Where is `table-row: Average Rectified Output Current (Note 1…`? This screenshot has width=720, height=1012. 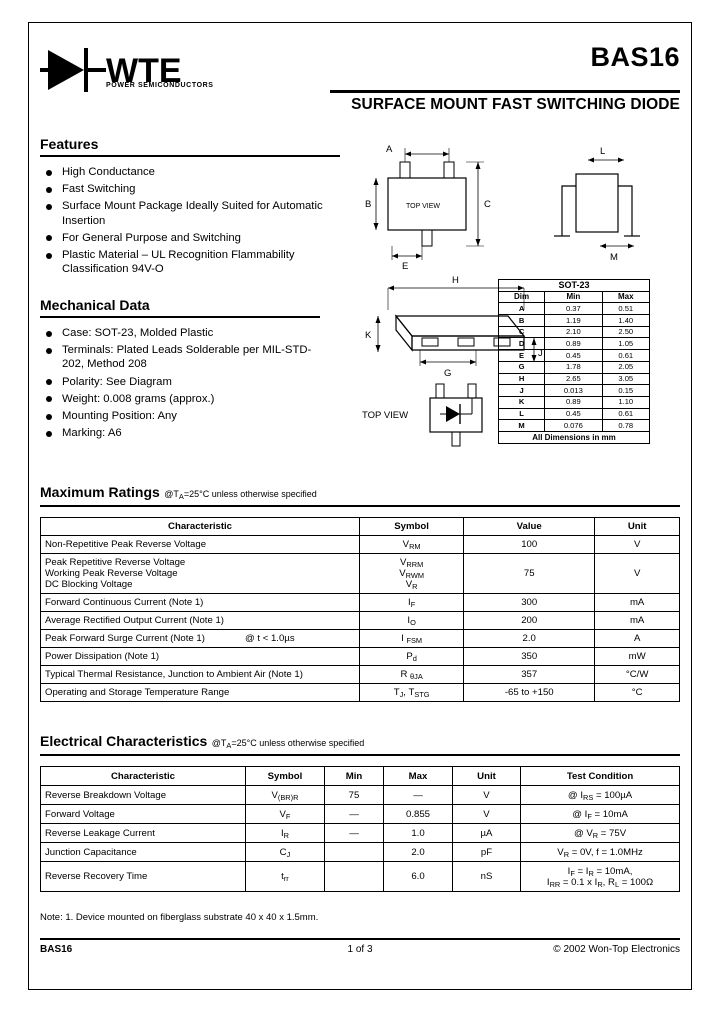
table-row: Average Rectified Output Current (Note 1… is located at coordinates (359, 620).